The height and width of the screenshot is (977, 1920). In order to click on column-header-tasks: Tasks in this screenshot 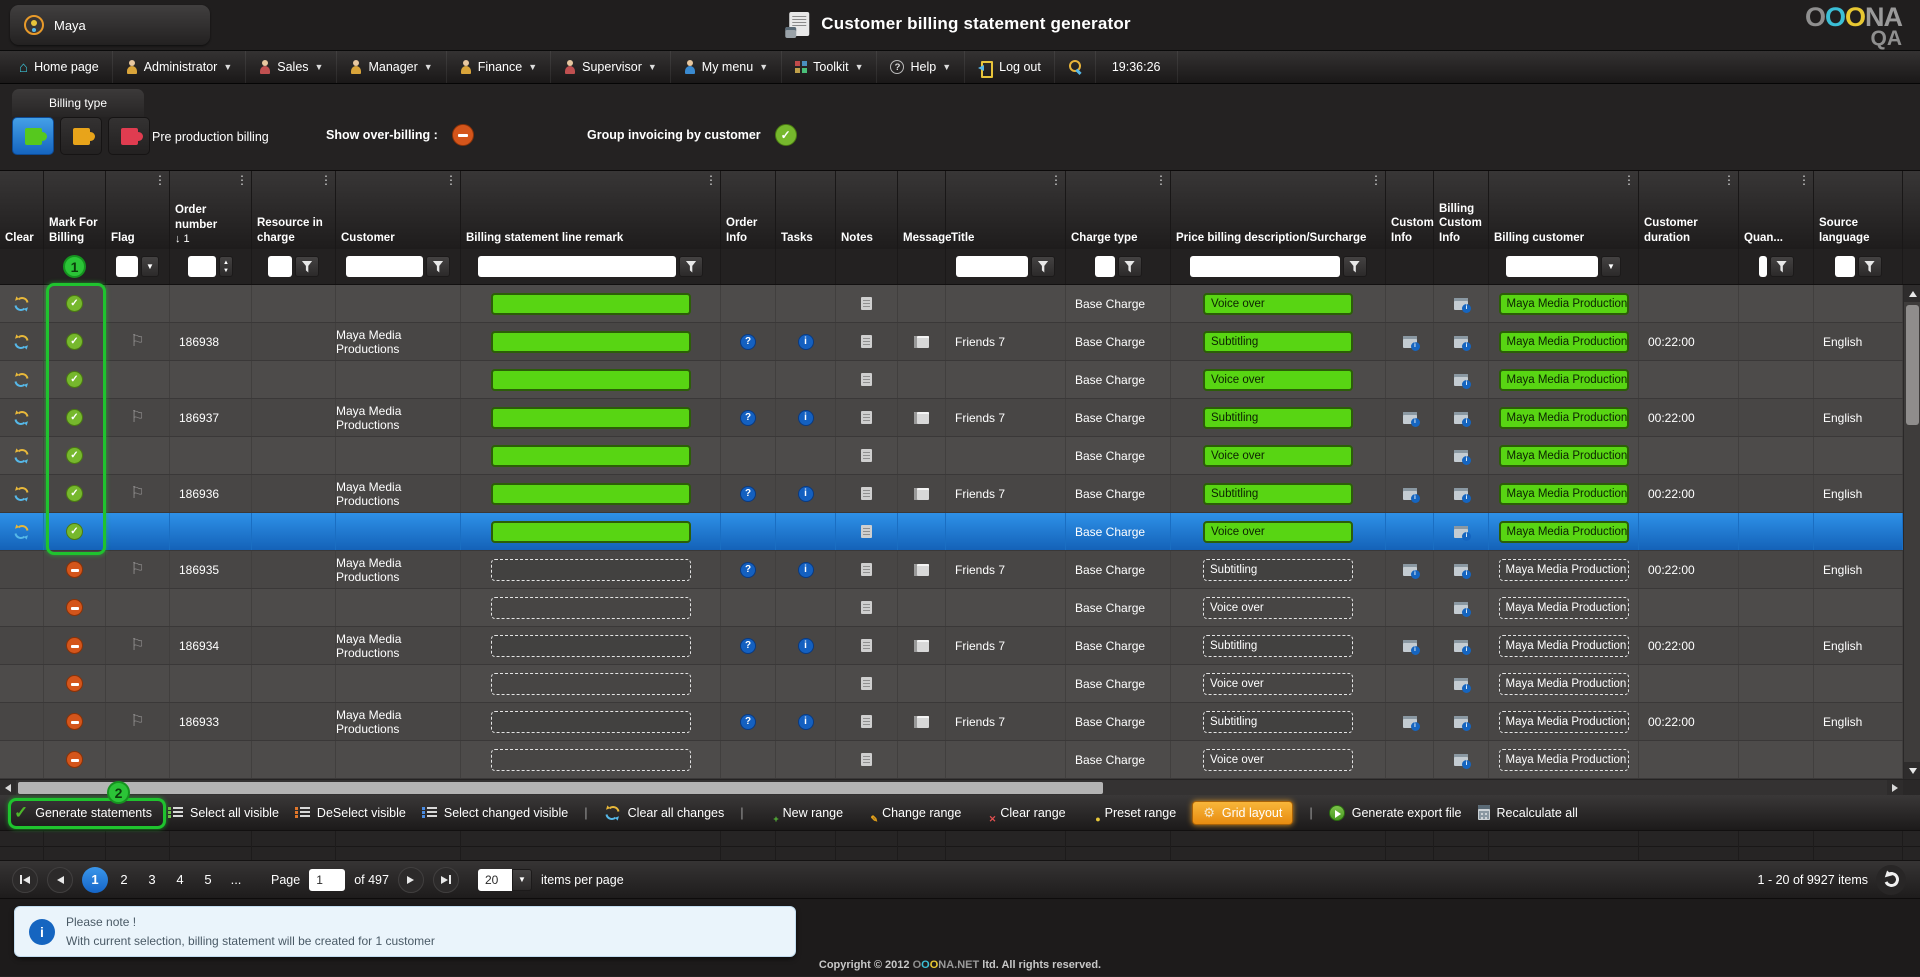, I will do `click(806, 210)`.